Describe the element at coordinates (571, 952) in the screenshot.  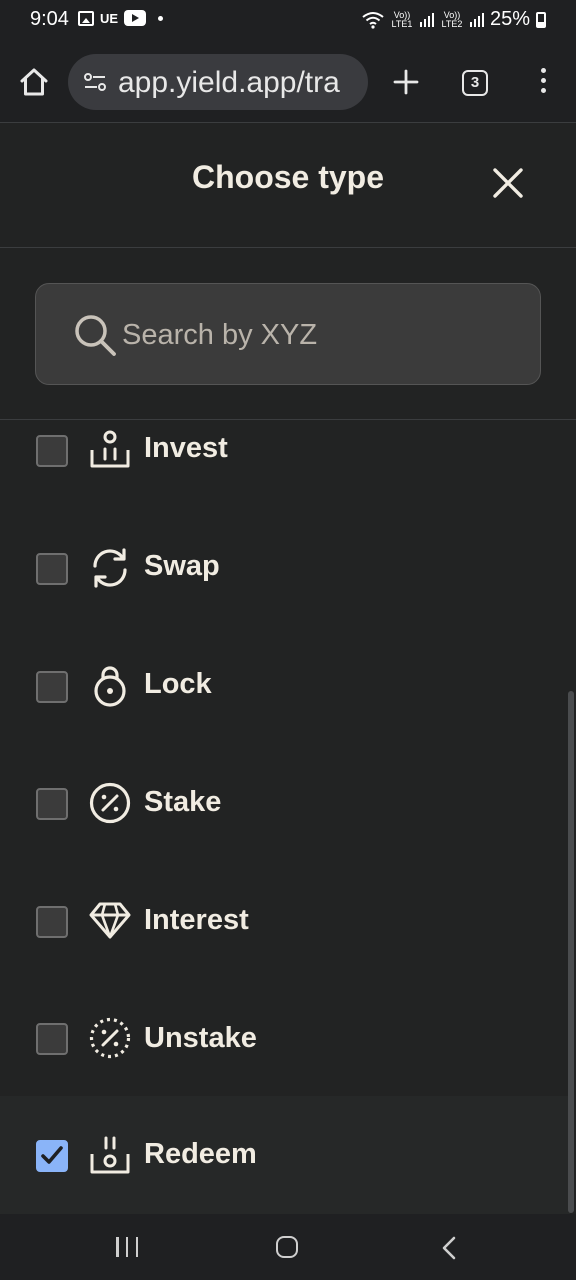
I see `list-scrollbar` at that location.